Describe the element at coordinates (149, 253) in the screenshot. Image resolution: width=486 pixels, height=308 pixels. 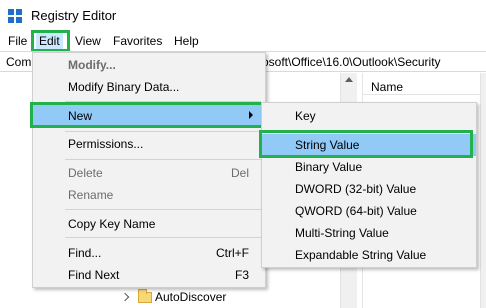
I see `menu-item-find: Find... Ctrl+F` at that location.